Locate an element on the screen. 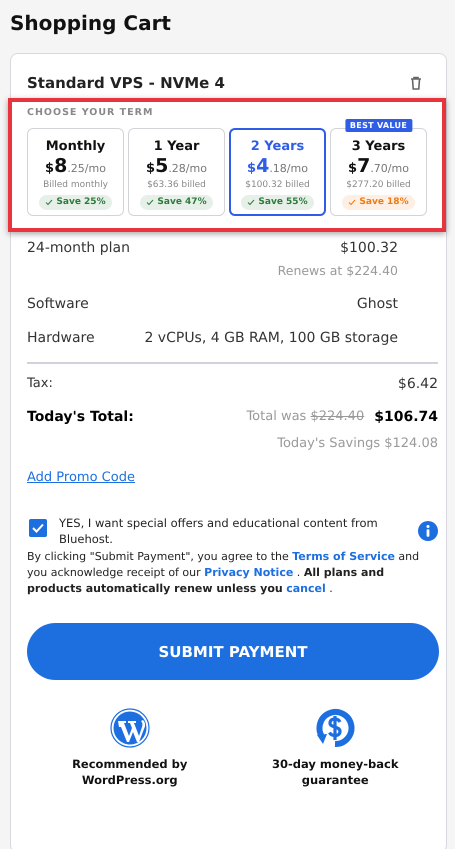 The image size is (455, 849). term-option: 2 Years $4.18/mo $100.32 billed Save 55% is located at coordinates (277, 172).